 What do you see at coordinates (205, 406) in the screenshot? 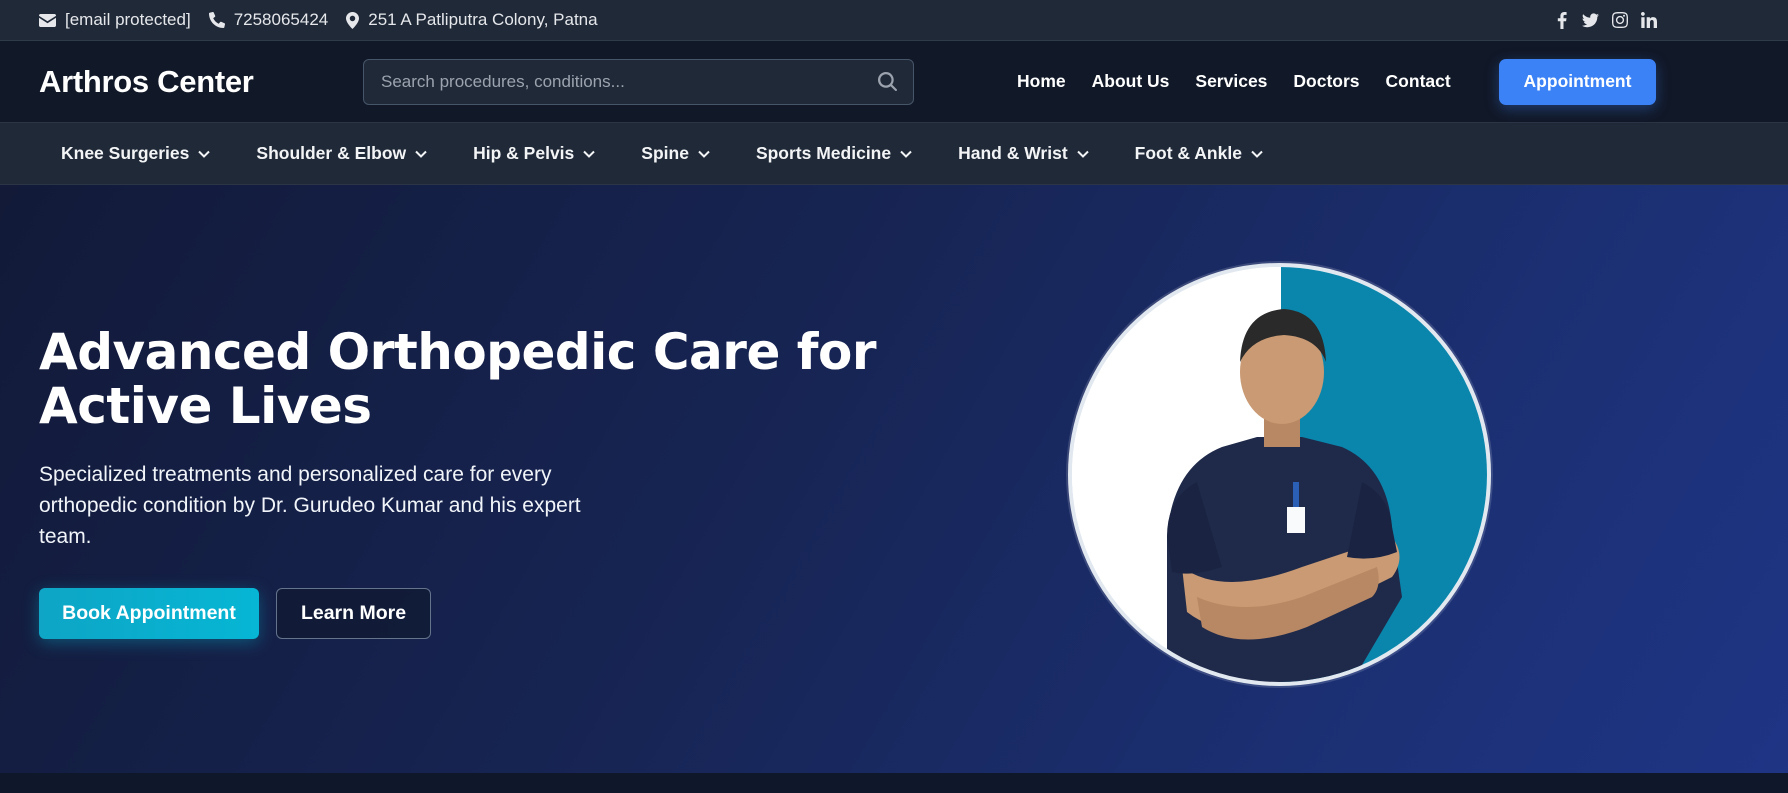
I see `hero-title-line-2: Active Lives` at bounding box center [205, 406].